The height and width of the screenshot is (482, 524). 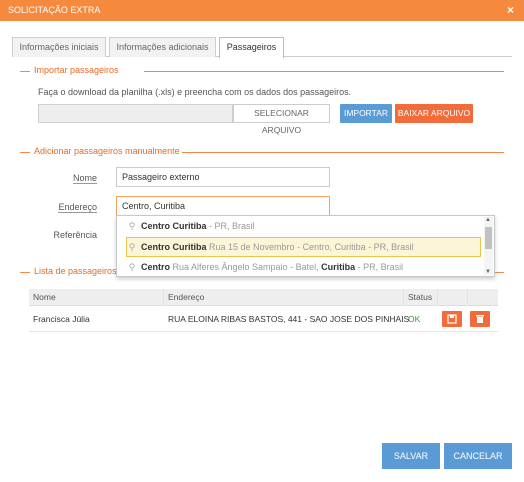 I want to click on manual-section-title: Adicionar passageiros manualmente, so click(x=109, y=151).